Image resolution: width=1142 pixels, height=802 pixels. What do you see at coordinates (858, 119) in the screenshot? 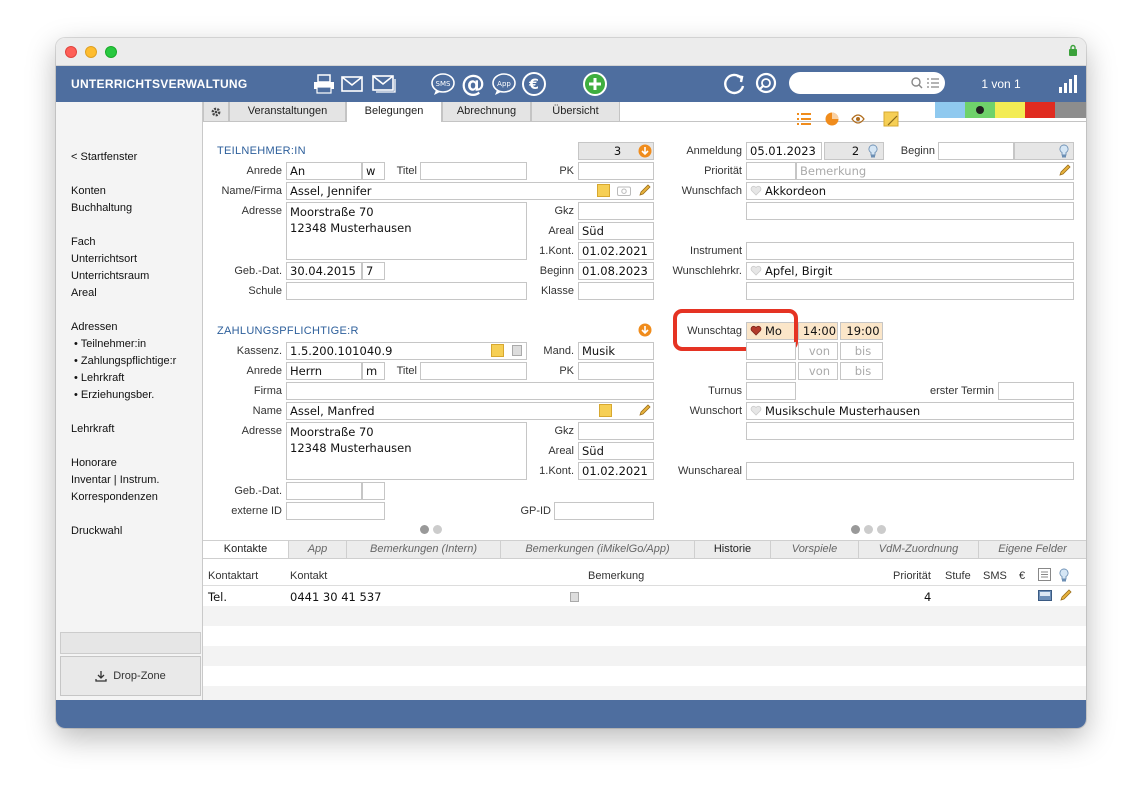
I see `eye-icon` at bounding box center [858, 119].